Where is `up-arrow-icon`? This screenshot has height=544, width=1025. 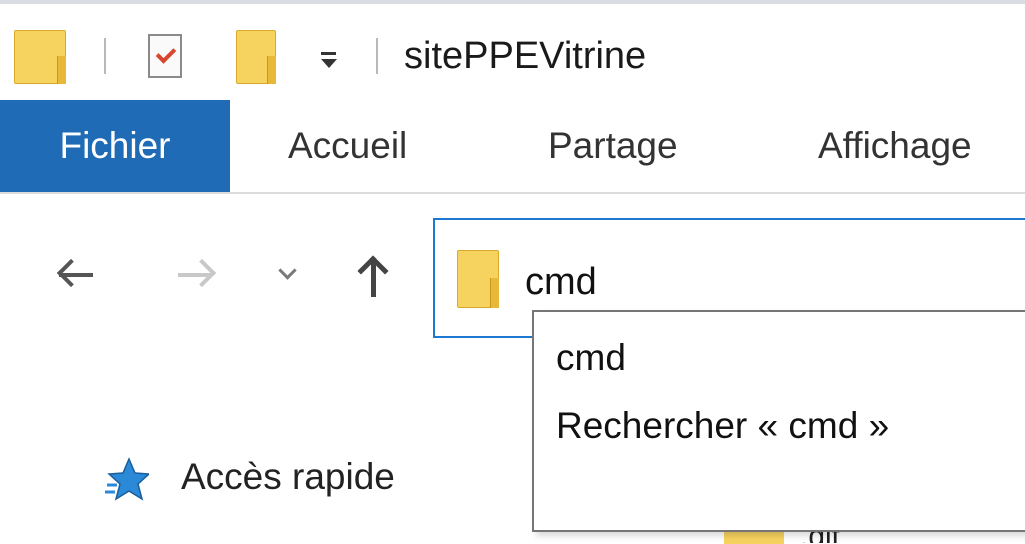
up-arrow-icon is located at coordinates (373, 277).